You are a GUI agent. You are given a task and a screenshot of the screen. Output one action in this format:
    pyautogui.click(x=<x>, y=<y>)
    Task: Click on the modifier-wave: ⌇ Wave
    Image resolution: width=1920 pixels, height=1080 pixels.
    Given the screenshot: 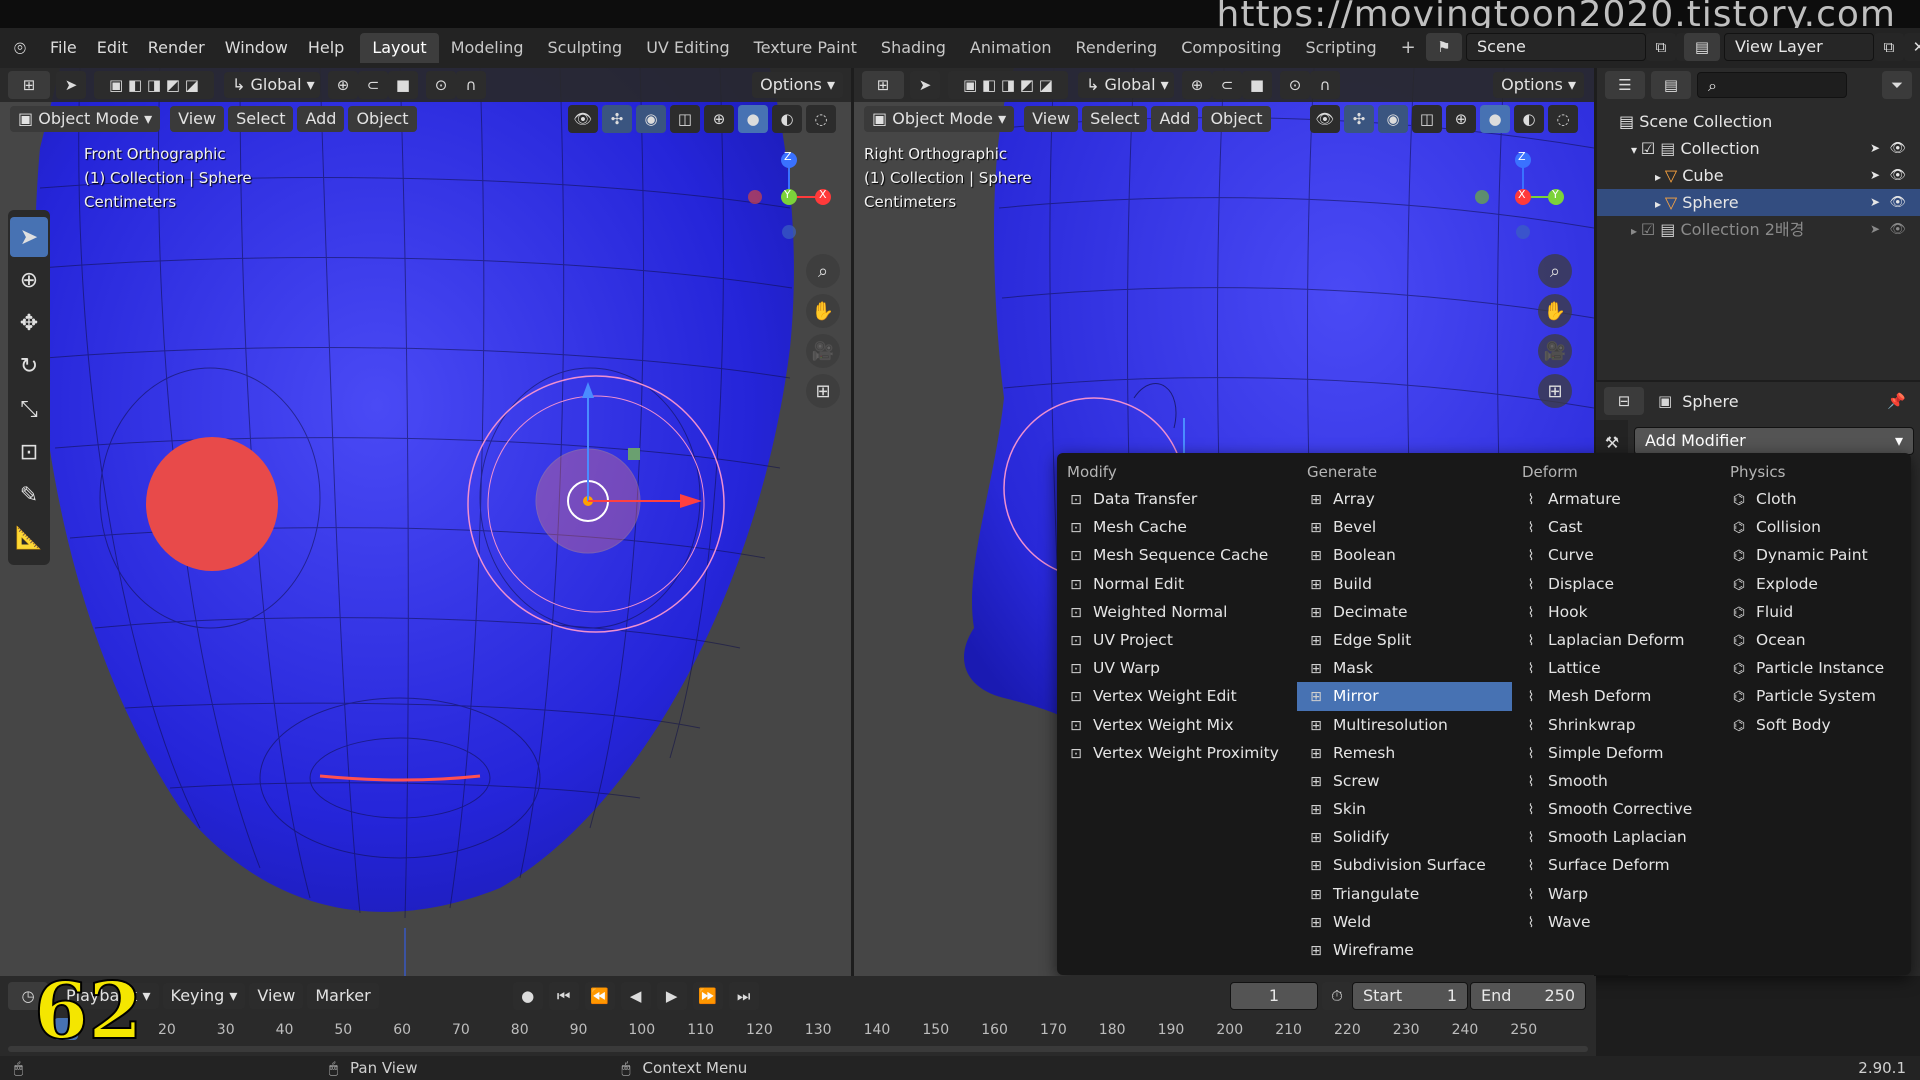 What is the action you would take?
    pyautogui.click(x=1616, y=922)
    